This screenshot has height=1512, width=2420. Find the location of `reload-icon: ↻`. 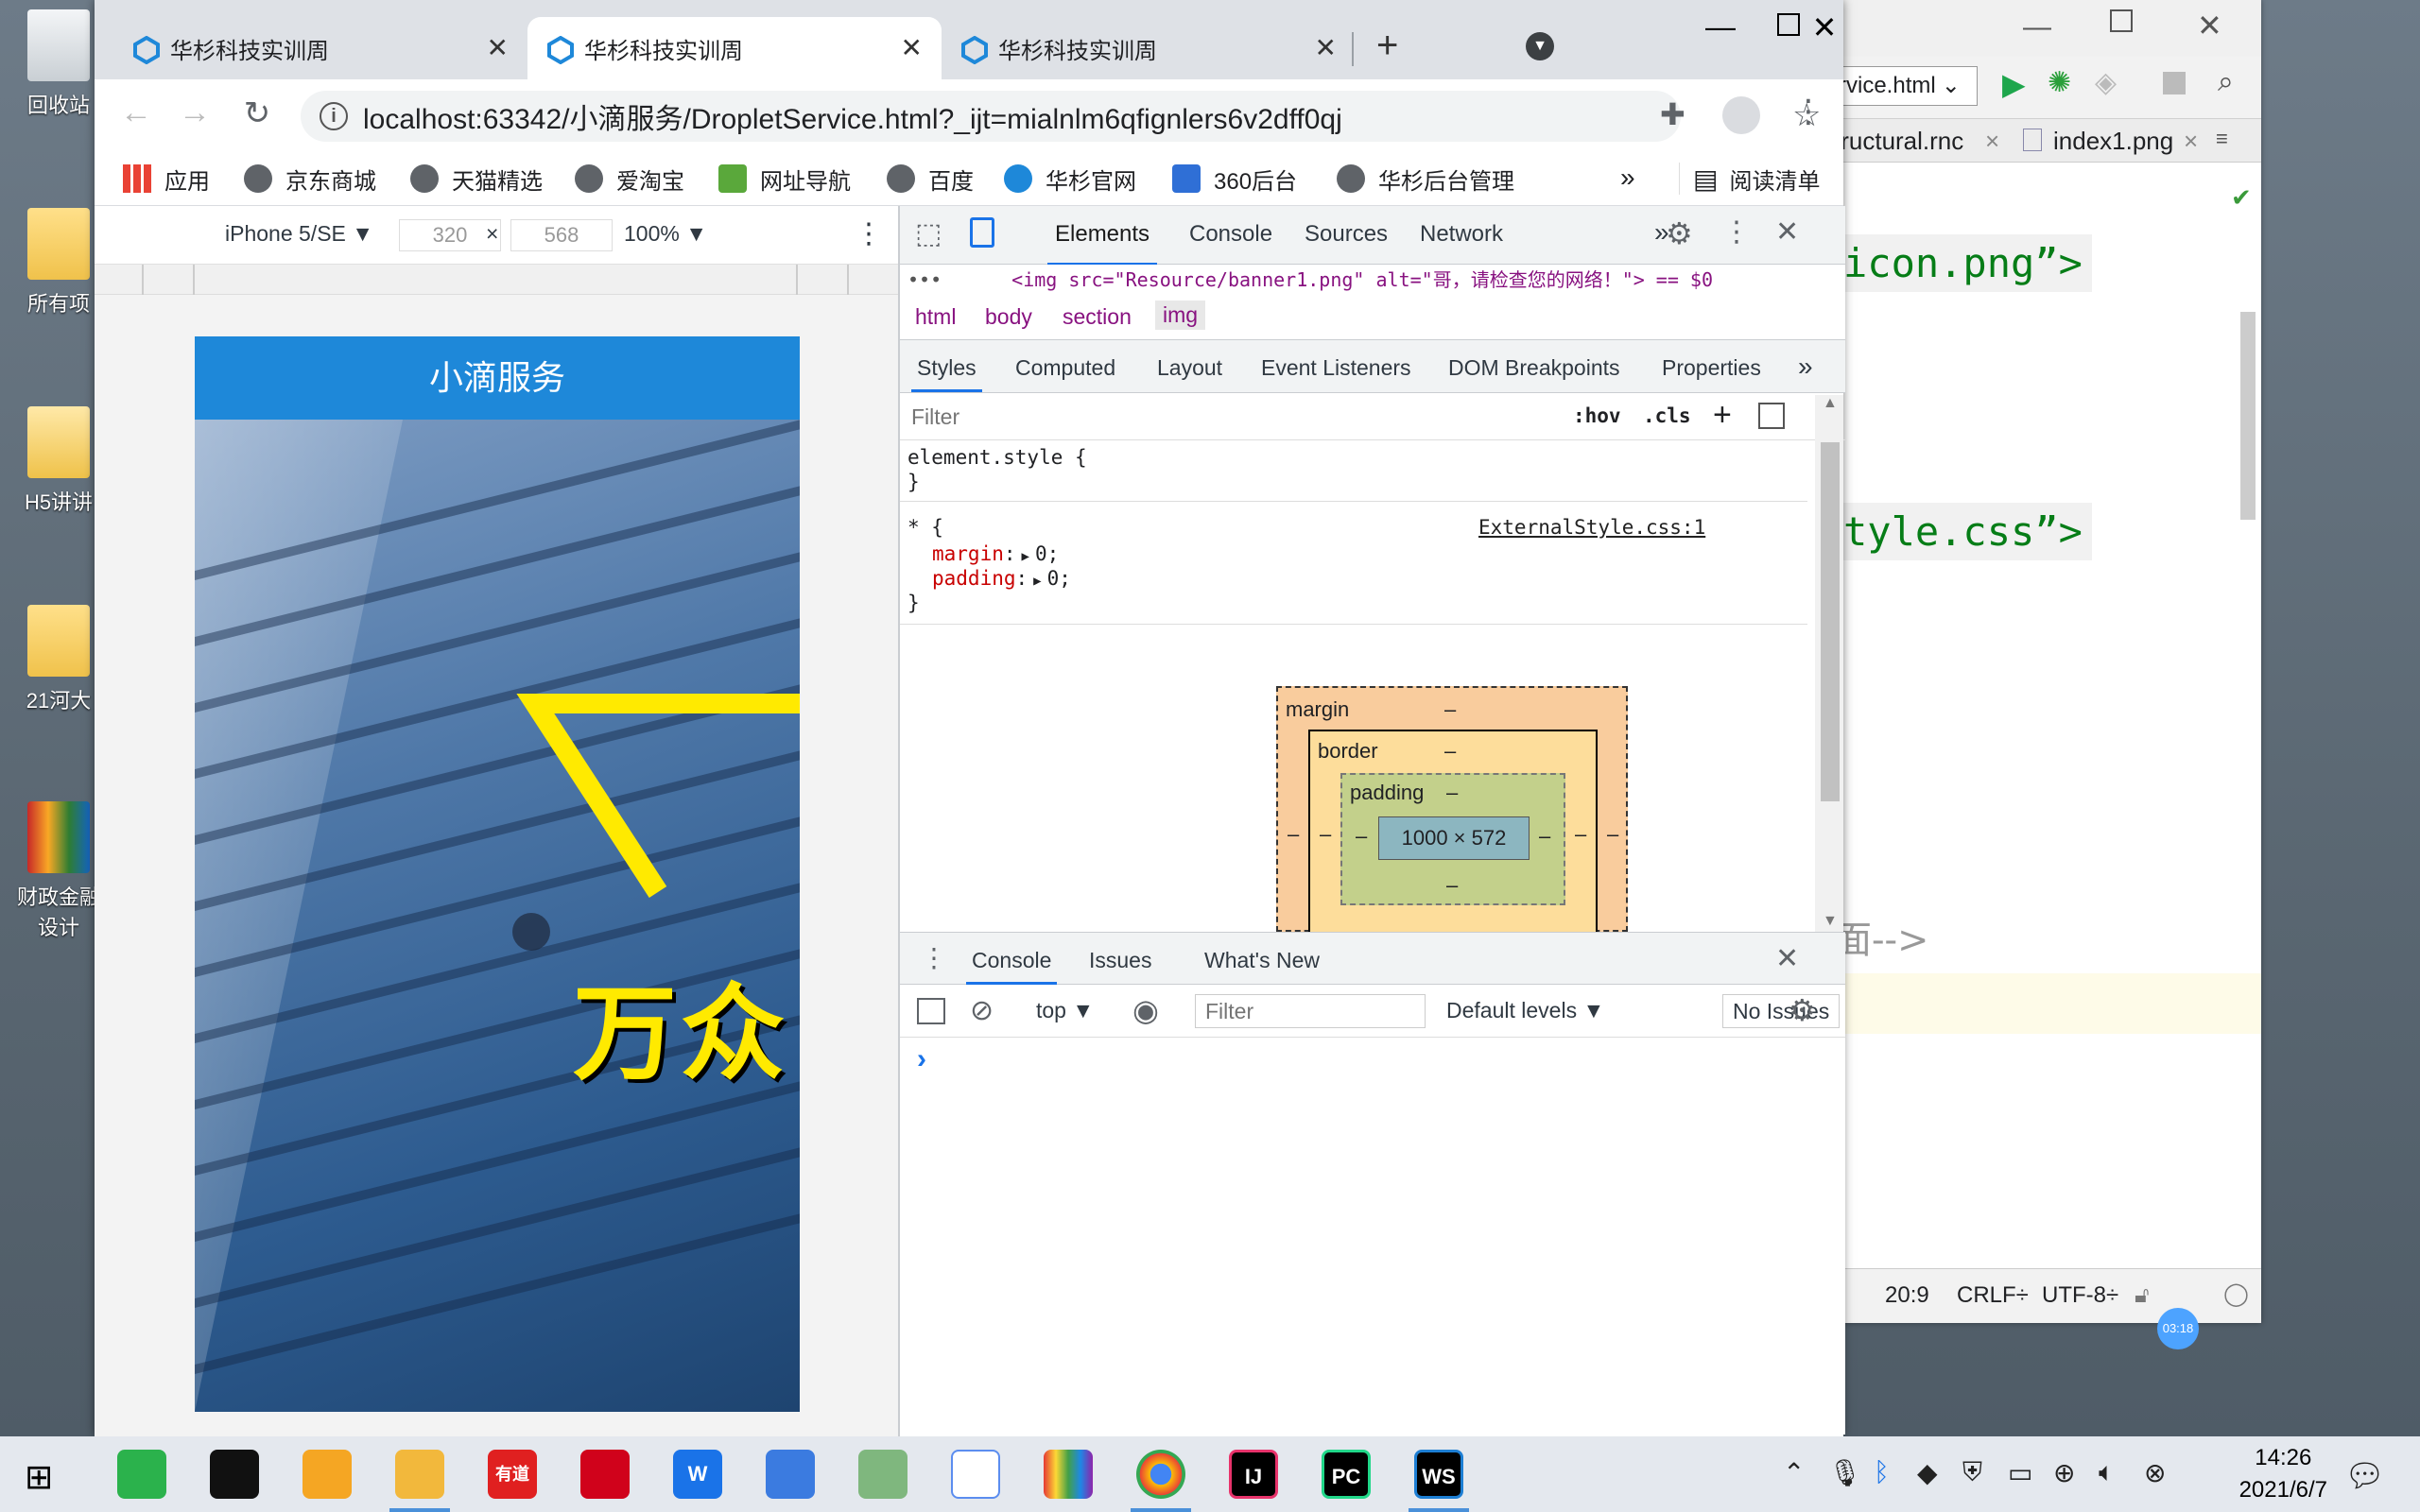

reload-icon: ↻ is located at coordinates (257, 113).